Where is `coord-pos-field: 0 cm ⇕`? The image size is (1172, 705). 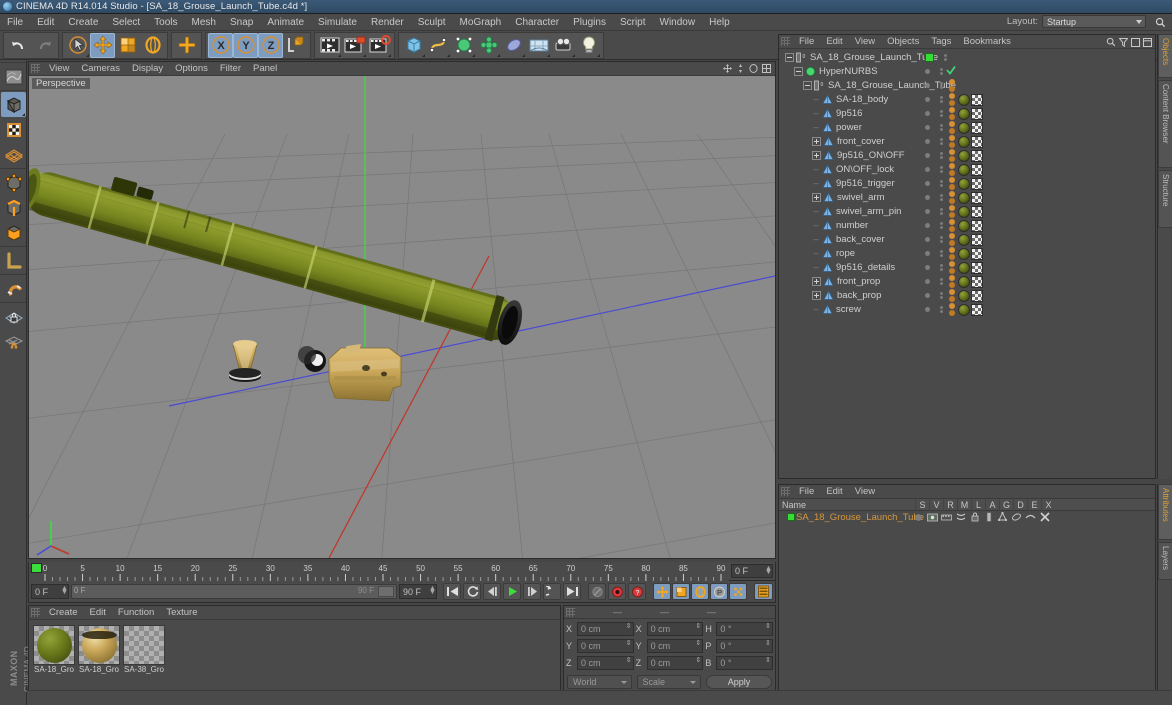
coord-pos-field: 0 cm ⇕ is located at coordinates (605, 645).